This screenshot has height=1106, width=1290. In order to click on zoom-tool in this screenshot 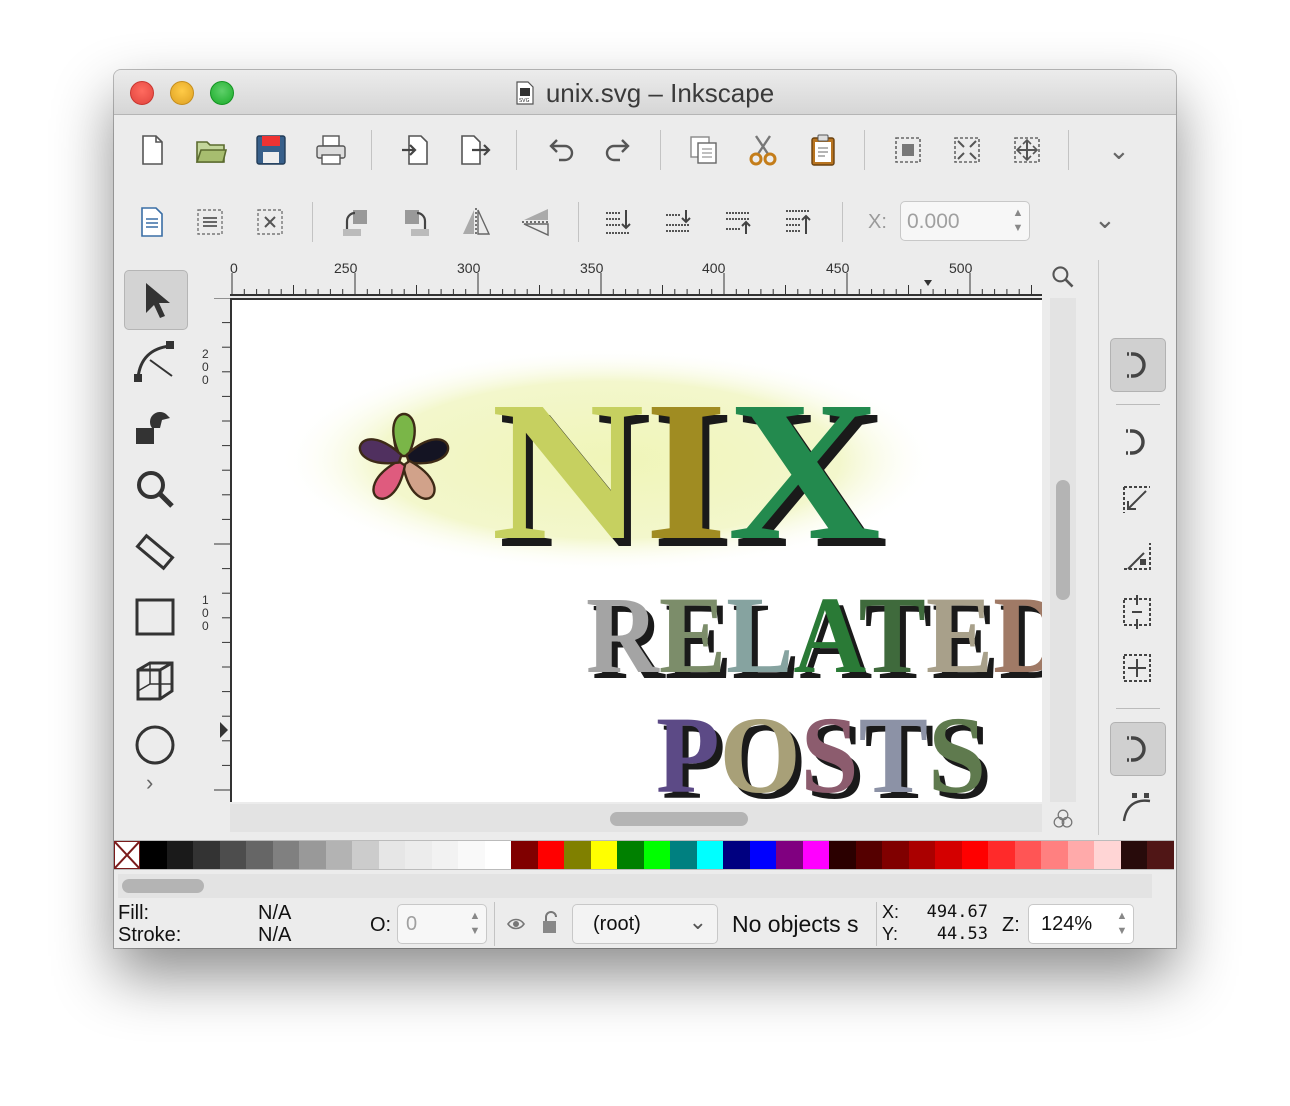, I will do `click(155, 489)`.